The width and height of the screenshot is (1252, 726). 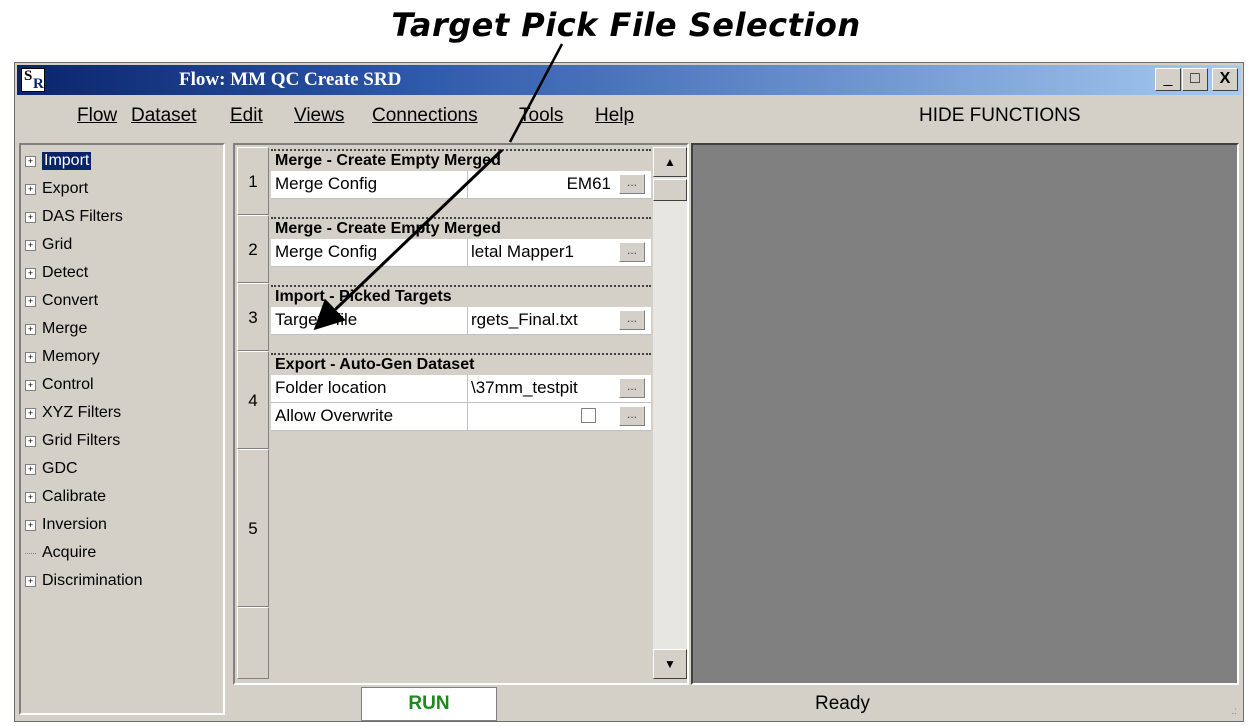 I want to click on maximize-button: □, so click(x=1195, y=79).